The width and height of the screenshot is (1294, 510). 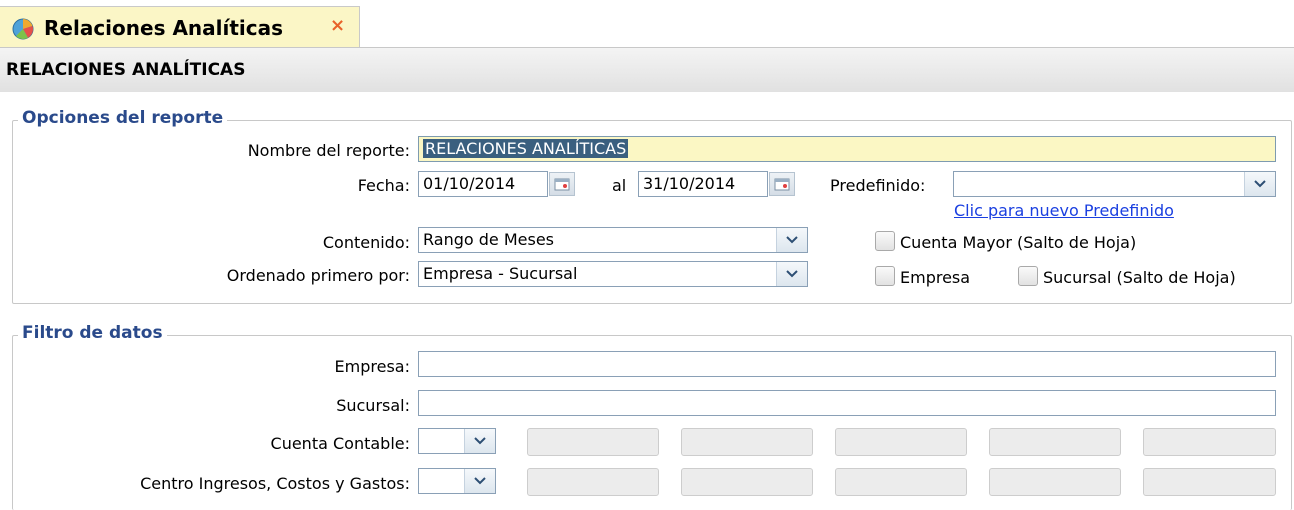 What do you see at coordinates (1139, 277) in the screenshot?
I see `sucursal-chk-label: Sucursal (Salto de Hoja)` at bounding box center [1139, 277].